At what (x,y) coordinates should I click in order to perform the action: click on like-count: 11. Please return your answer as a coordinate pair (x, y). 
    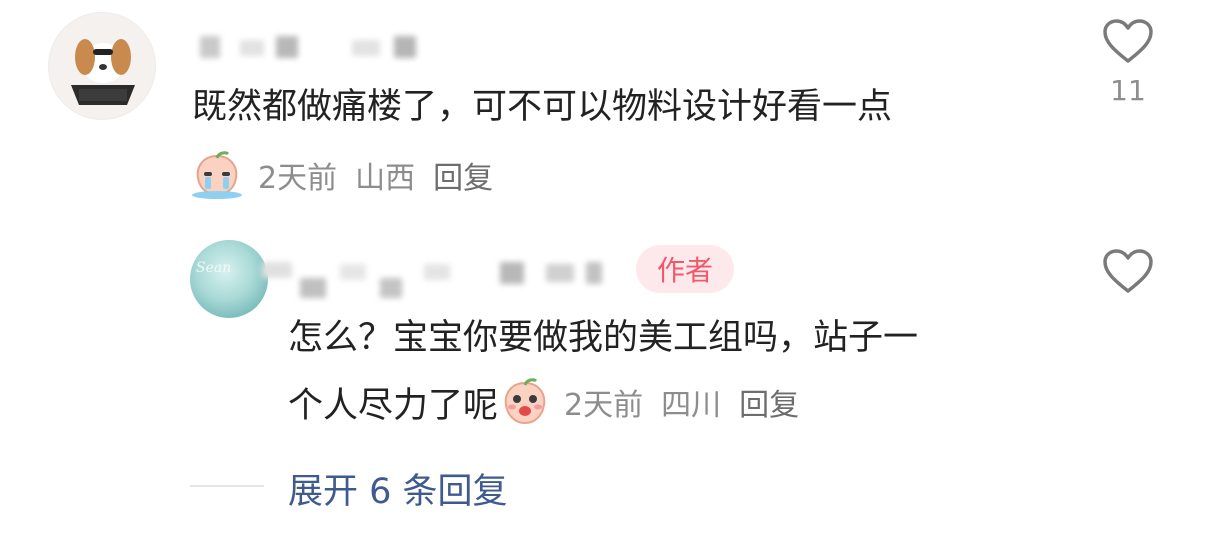
    Looking at the image, I should click on (1128, 90).